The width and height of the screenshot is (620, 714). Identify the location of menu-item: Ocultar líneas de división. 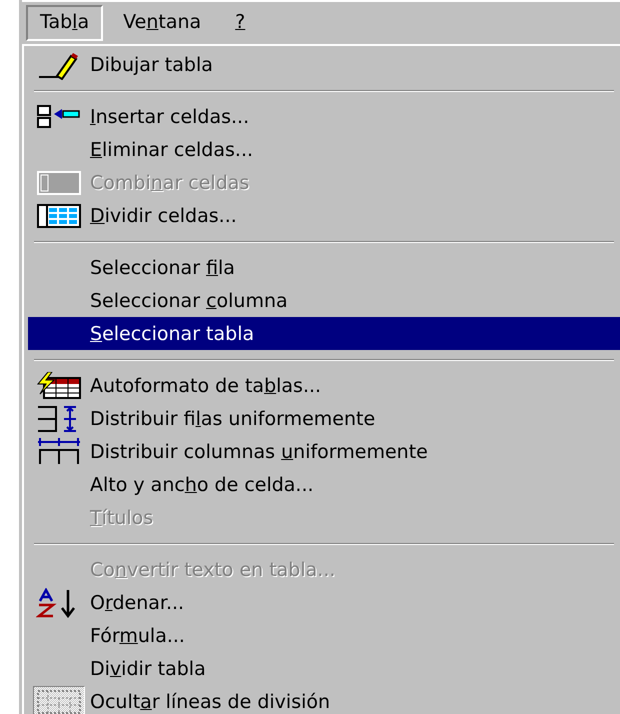
(324, 699).